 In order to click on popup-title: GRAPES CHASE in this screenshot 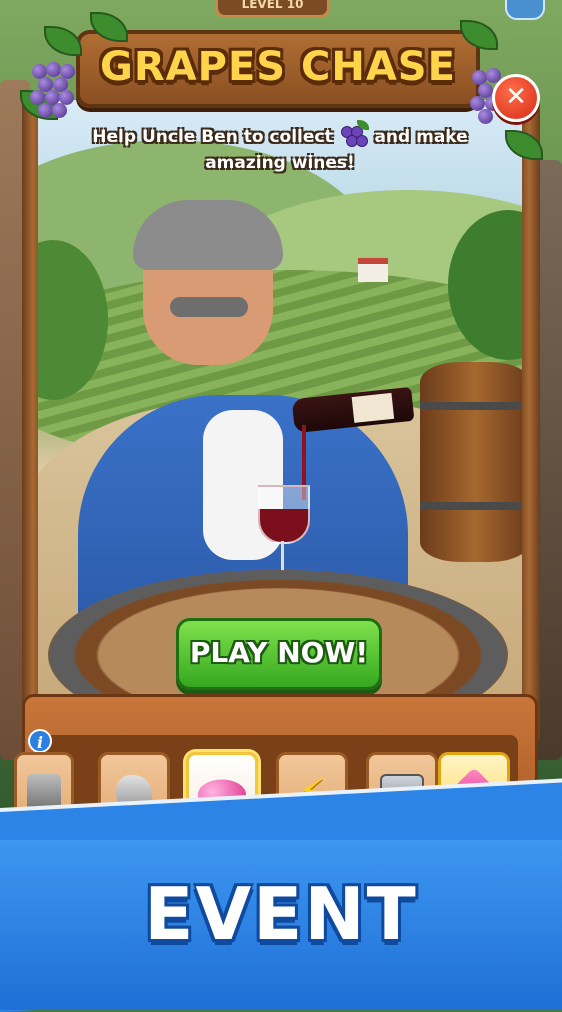, I will do `click(278, 67)`.